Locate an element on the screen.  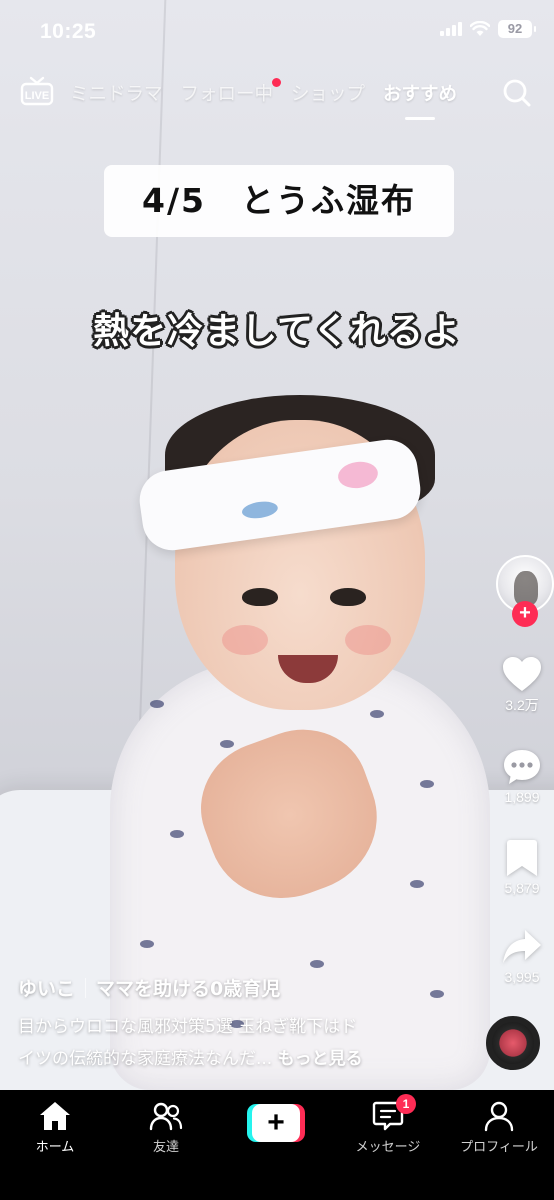
author-separator is located at coordinates (86, 987).